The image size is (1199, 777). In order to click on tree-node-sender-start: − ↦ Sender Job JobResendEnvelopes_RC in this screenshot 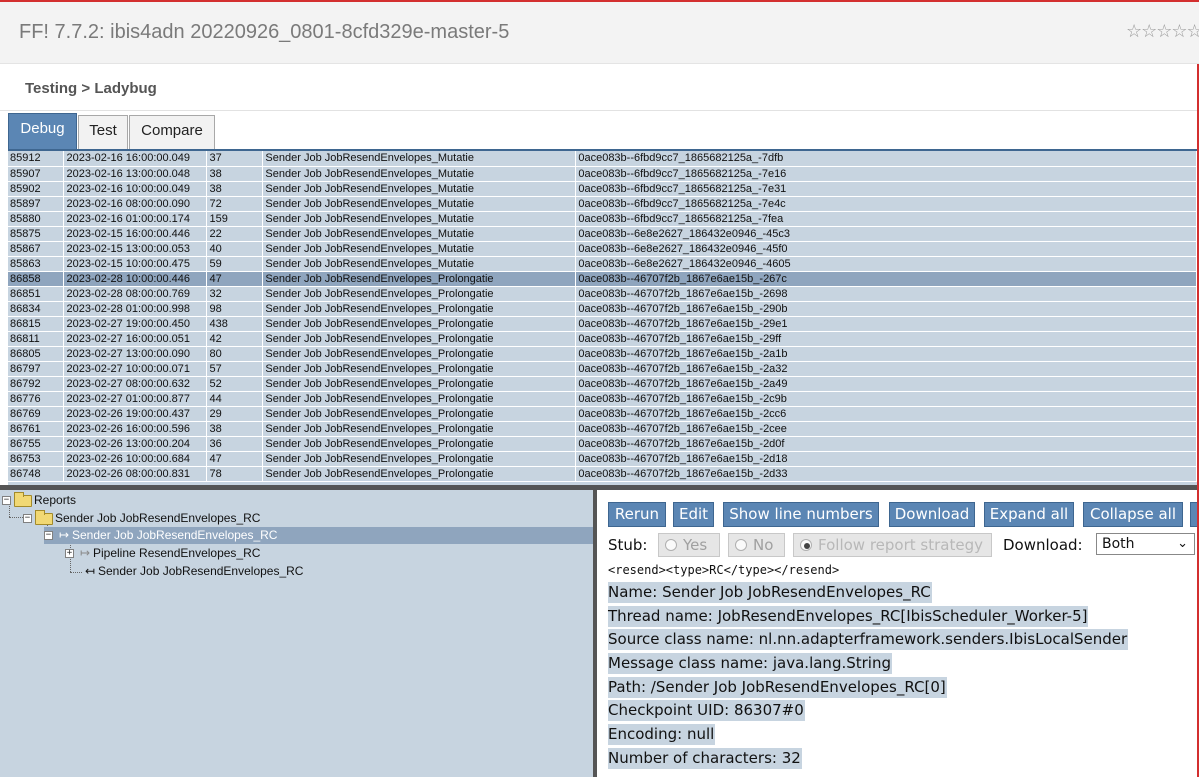, I will do `click(318, 535)`.